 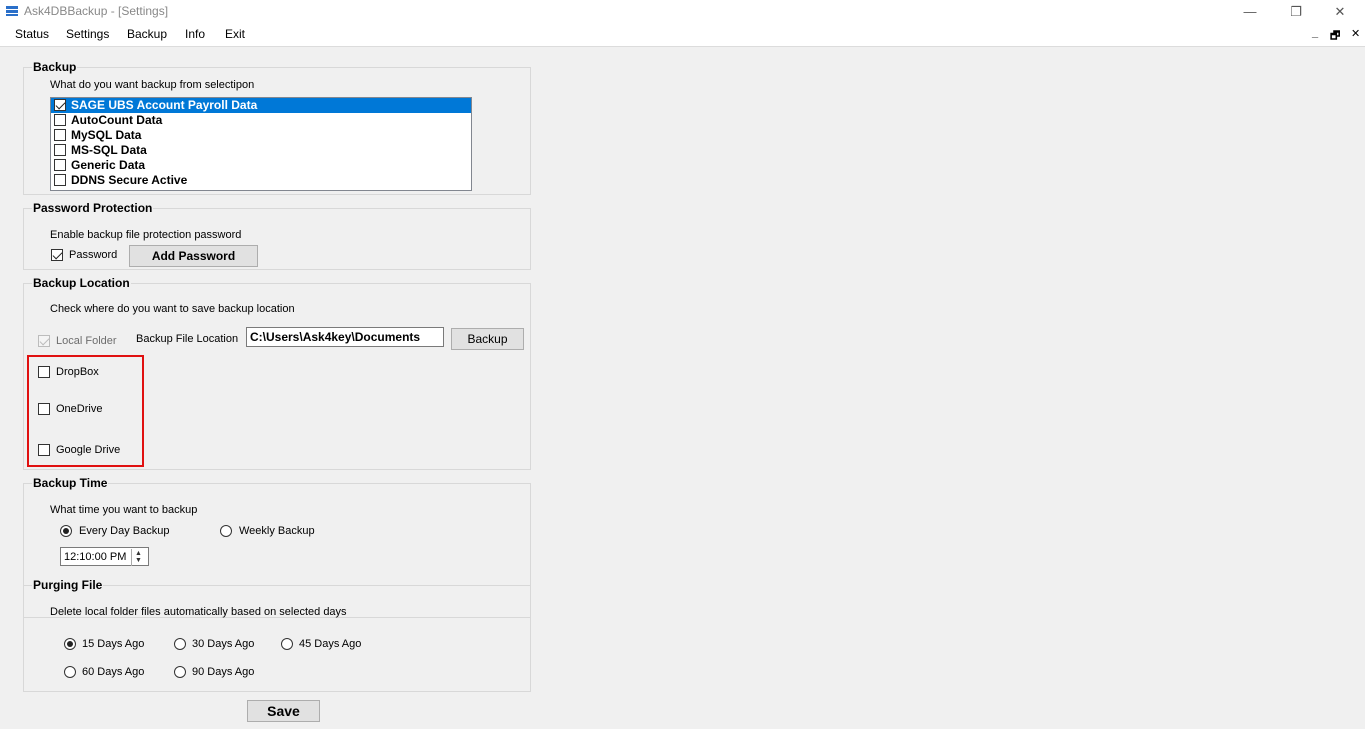 What do you see at coordinates (261, 120) in the screenshot?
I see `list-item: AutoCount Data` at bounding box center [261, 120].